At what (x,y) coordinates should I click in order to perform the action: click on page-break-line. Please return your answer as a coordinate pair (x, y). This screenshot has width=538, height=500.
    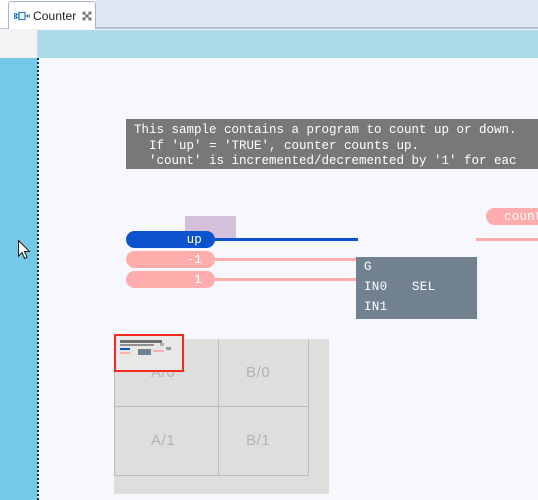
    Looking at the image, I should click on (38, 279).